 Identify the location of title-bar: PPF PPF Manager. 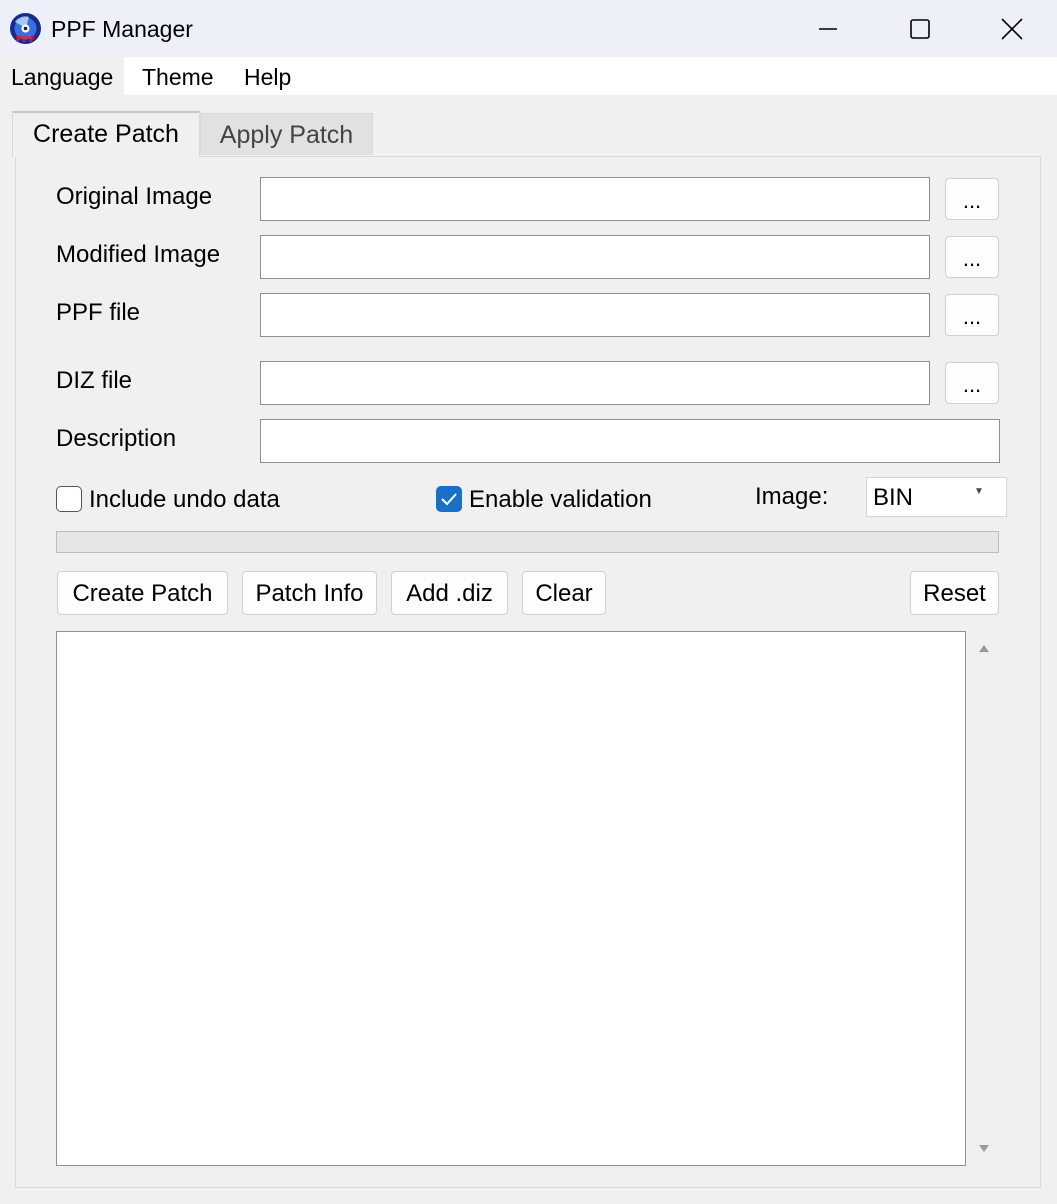
(528, 28).